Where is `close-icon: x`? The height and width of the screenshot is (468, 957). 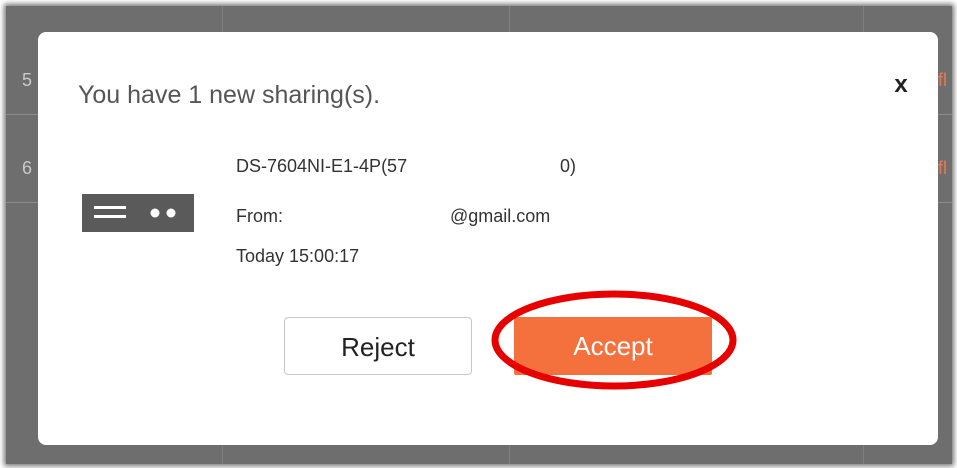 close-icon: x is located at coordinates (901, 84).